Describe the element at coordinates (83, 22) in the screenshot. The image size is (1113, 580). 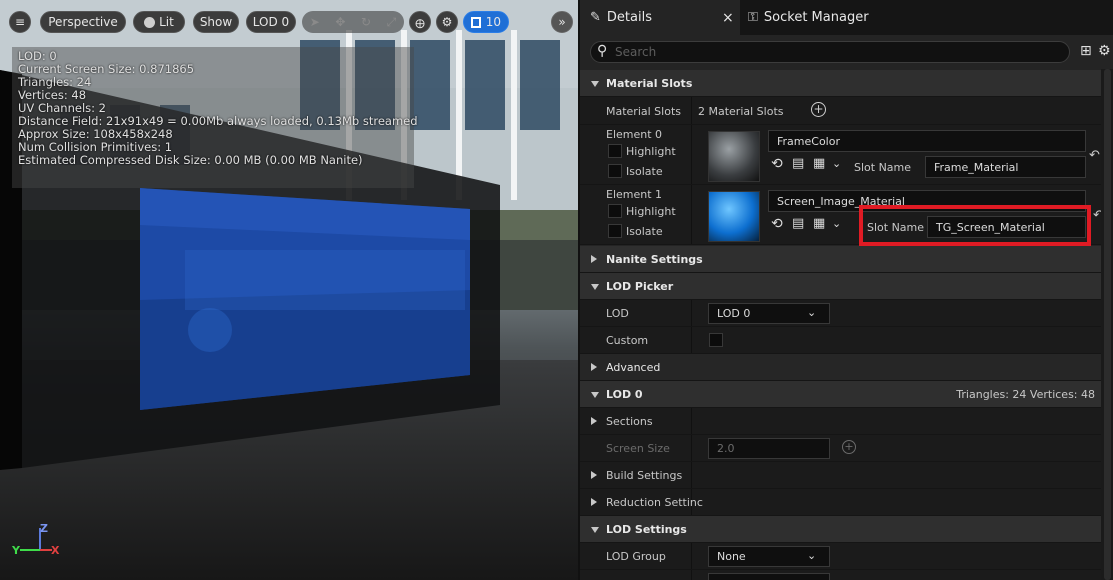
I see `perspective-button: Perspective` at that location.